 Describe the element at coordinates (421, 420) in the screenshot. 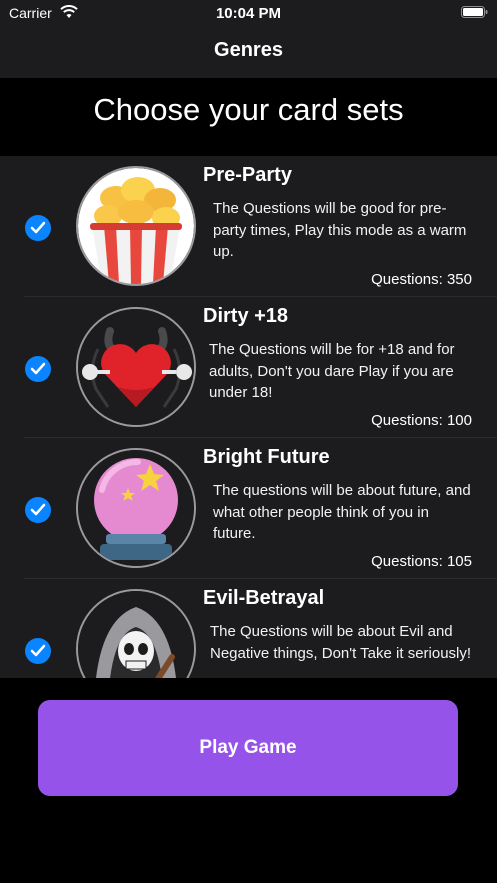

I see `question-count: Questions: 100` at that location.